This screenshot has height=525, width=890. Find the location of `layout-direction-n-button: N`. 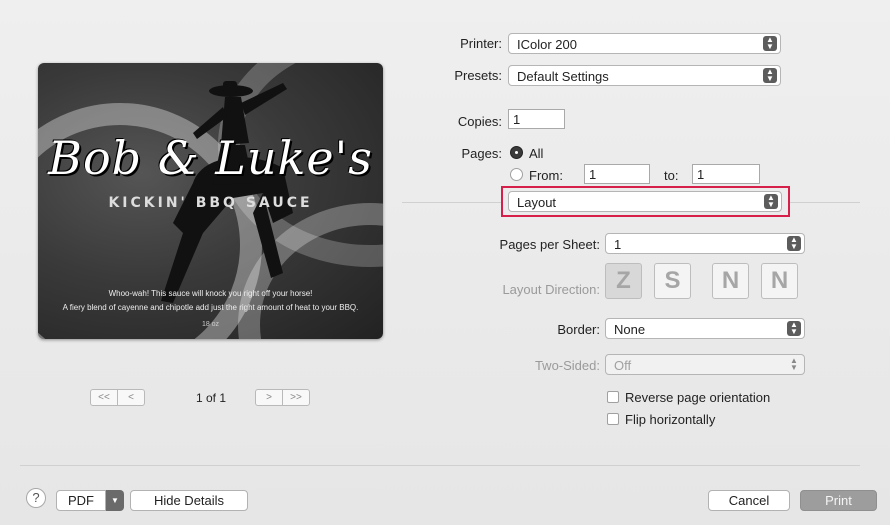

layout-direction-n-button: N is located at coordinates (730, 281).